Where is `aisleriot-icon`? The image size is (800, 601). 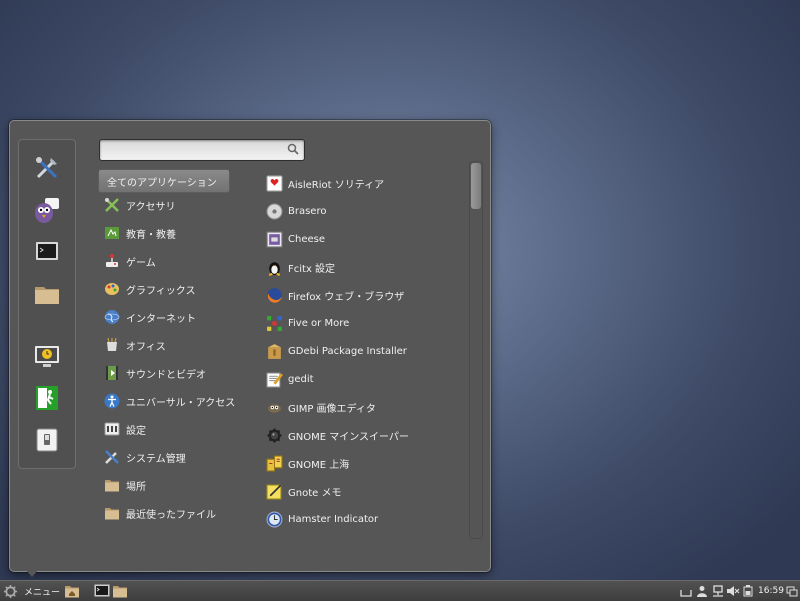
aisleriot-icon is located at coordinates (274, 183).